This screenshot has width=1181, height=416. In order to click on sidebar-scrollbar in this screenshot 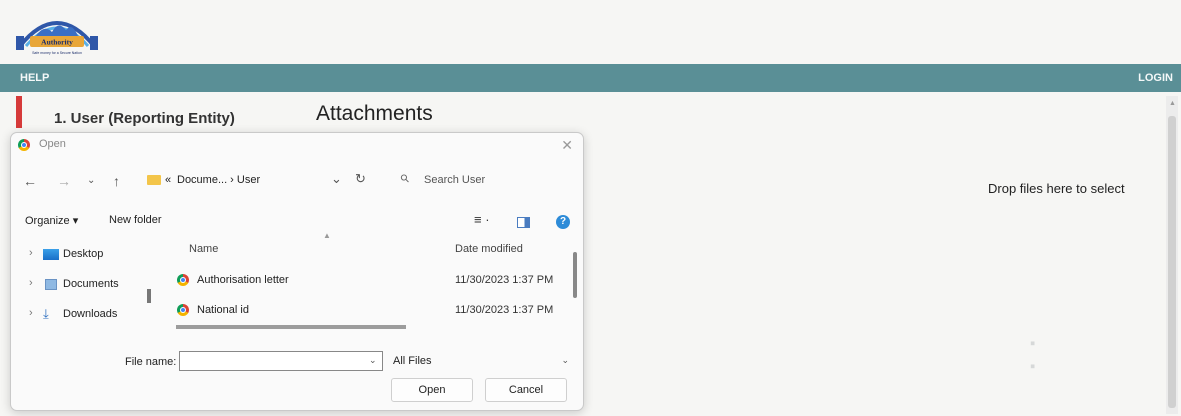, I will do `click(149, 296)`.